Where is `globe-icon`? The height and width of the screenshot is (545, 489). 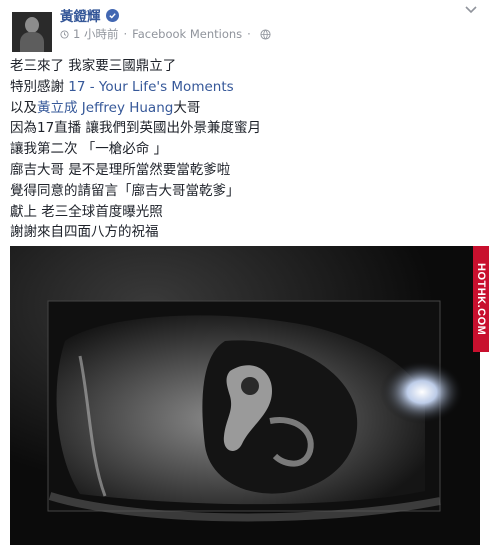 globe-icon is located at coordinates (265, 34).